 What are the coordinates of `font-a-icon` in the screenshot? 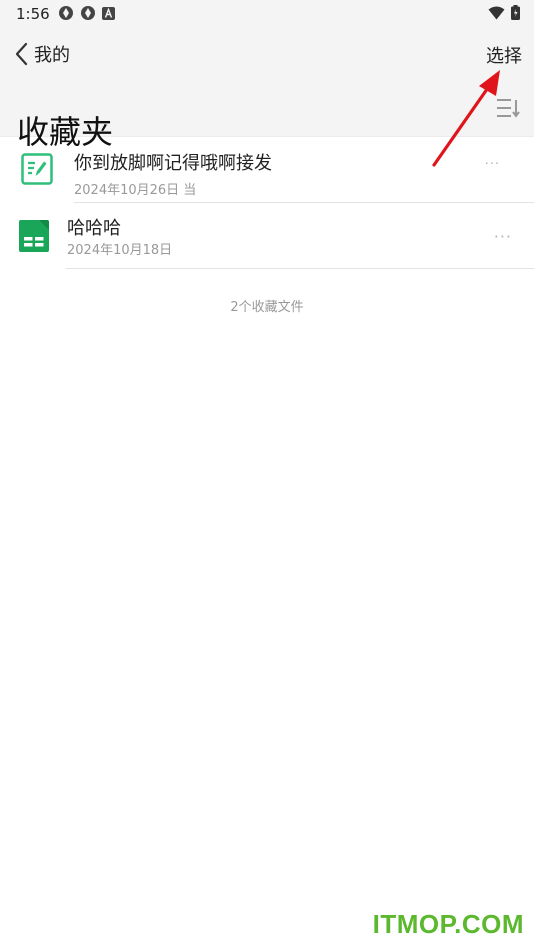 It's located at (108, 13).